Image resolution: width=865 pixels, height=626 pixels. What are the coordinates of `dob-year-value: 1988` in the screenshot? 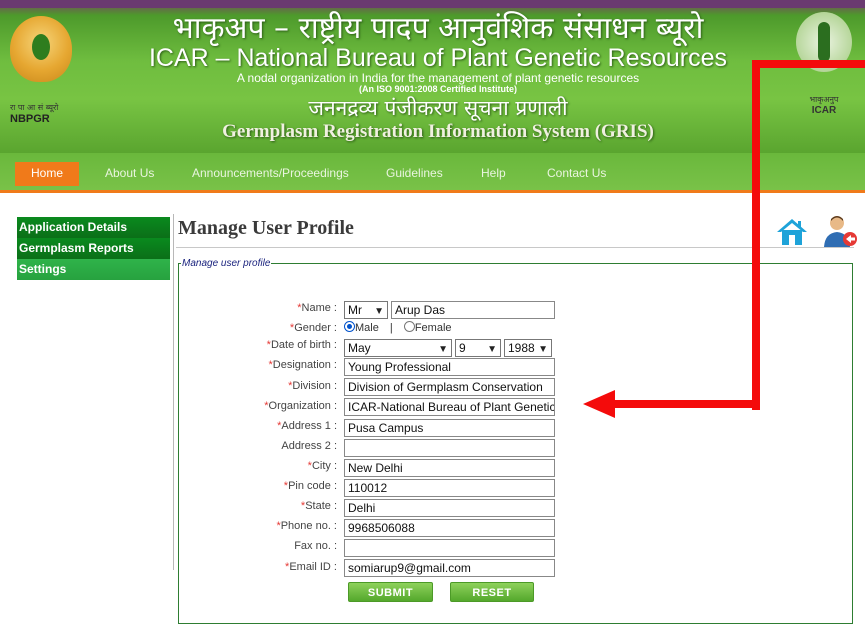 It's located at (521, 348).